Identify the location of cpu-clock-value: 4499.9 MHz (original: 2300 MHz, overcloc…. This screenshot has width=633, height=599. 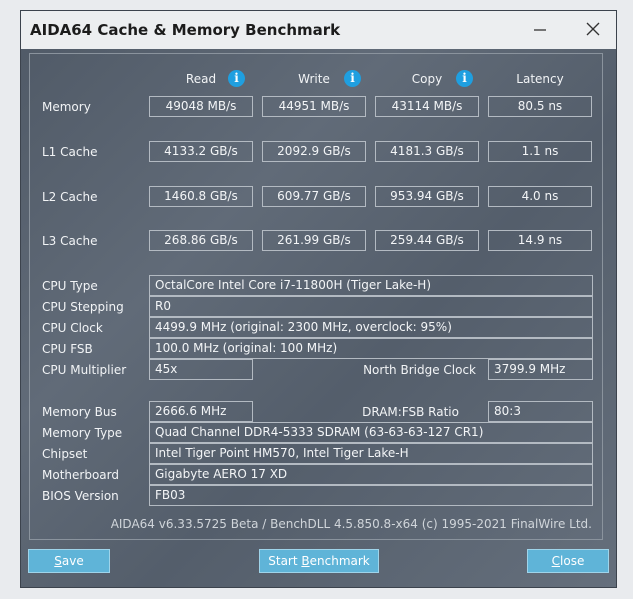
(371, 327).